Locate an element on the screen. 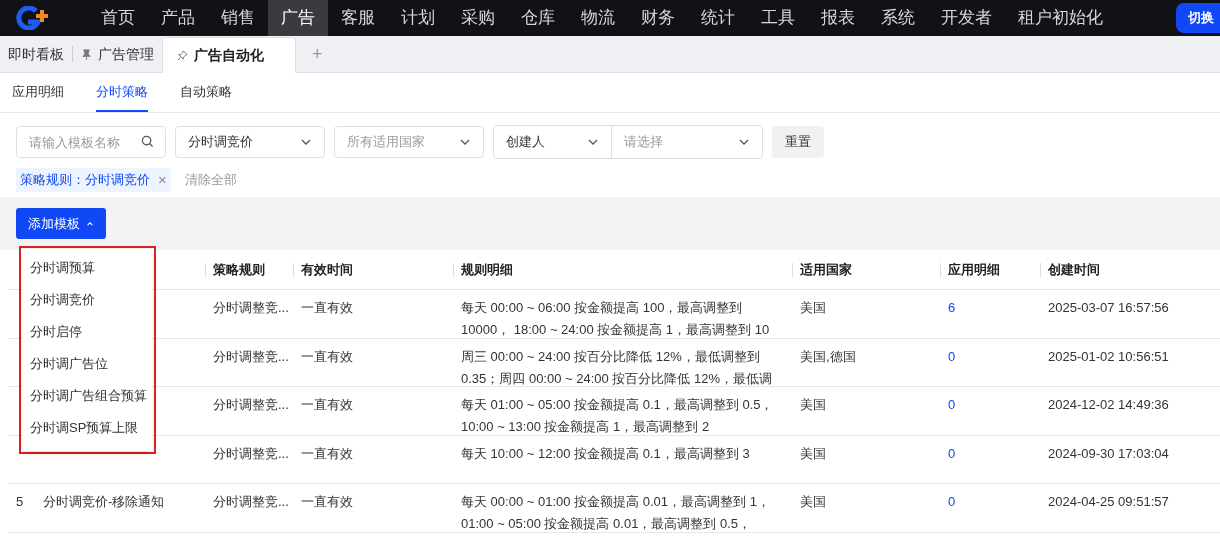  nav-item: 客服 is located at coordinates (358, 18).